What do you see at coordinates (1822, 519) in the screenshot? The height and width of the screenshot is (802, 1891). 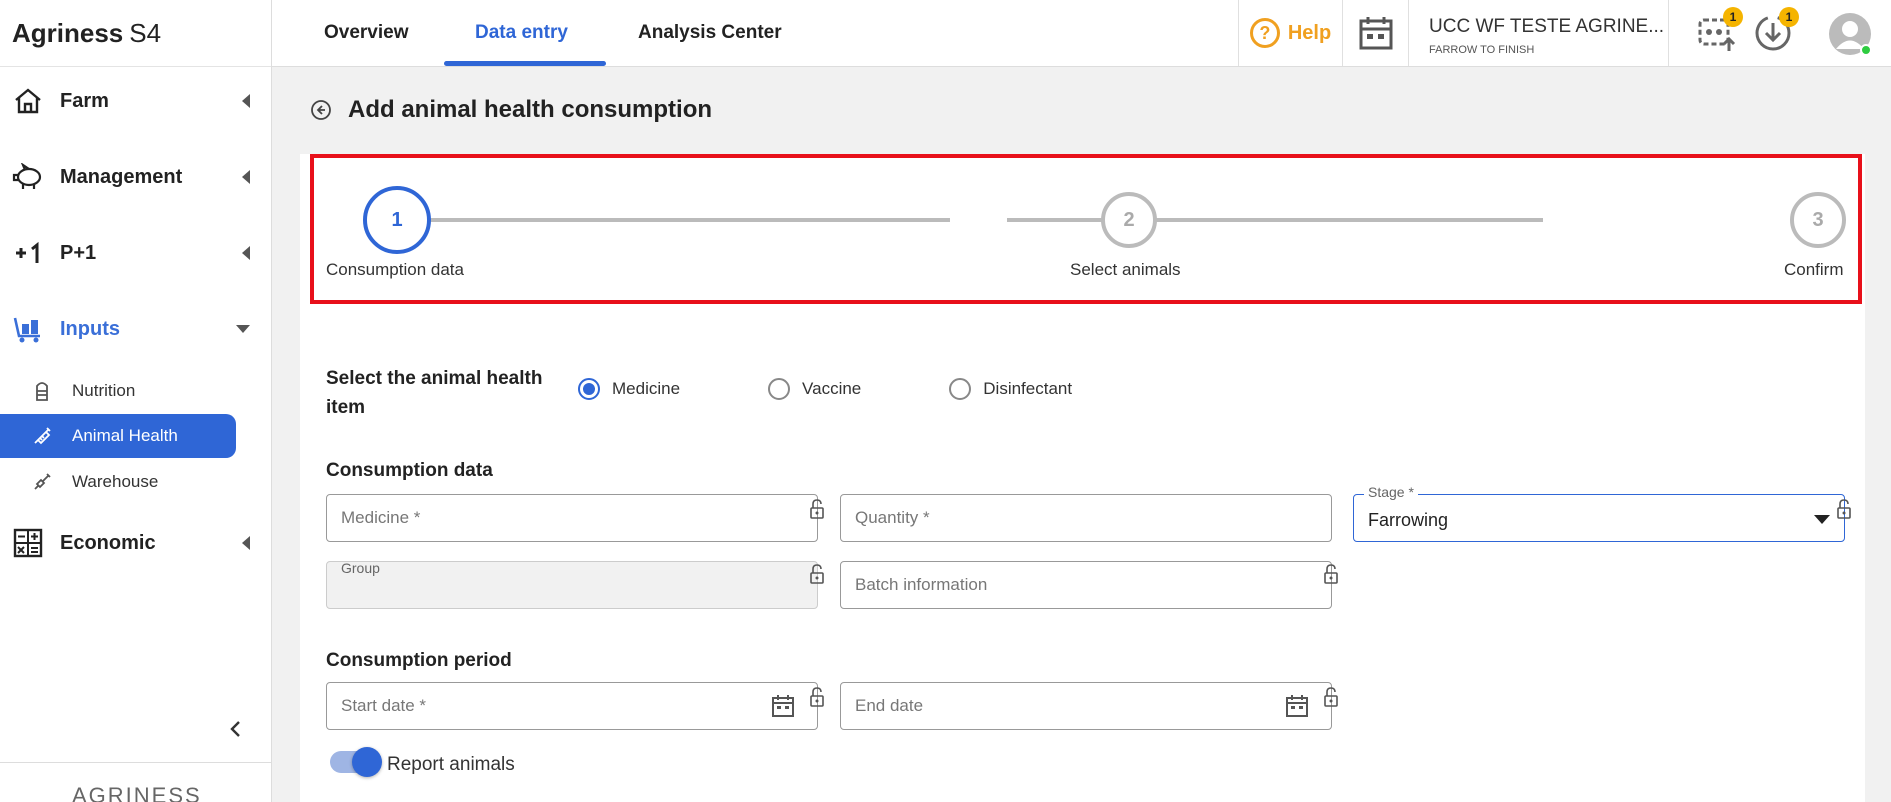 I see `dropdown-arrow-icon` at bounding box center [1822, 519].